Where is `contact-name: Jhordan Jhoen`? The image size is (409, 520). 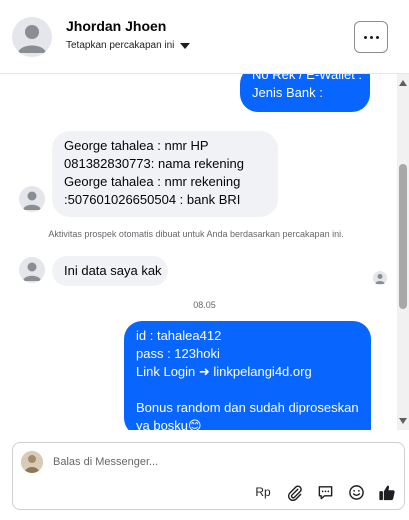 contact-name: Jhordan Jhoen is located at coordinates (116, 26).